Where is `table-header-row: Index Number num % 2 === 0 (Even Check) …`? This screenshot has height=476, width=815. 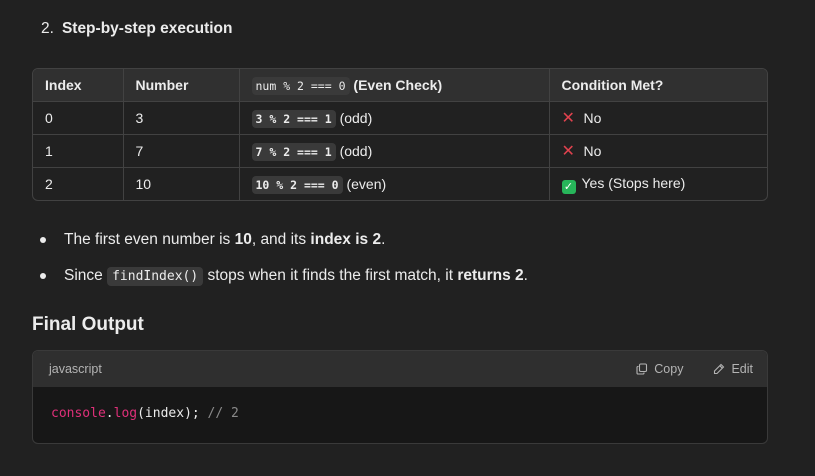
table-header-row: Index Number num % 2 === 0 (Even Check) … is located at coordinates (400, 85).